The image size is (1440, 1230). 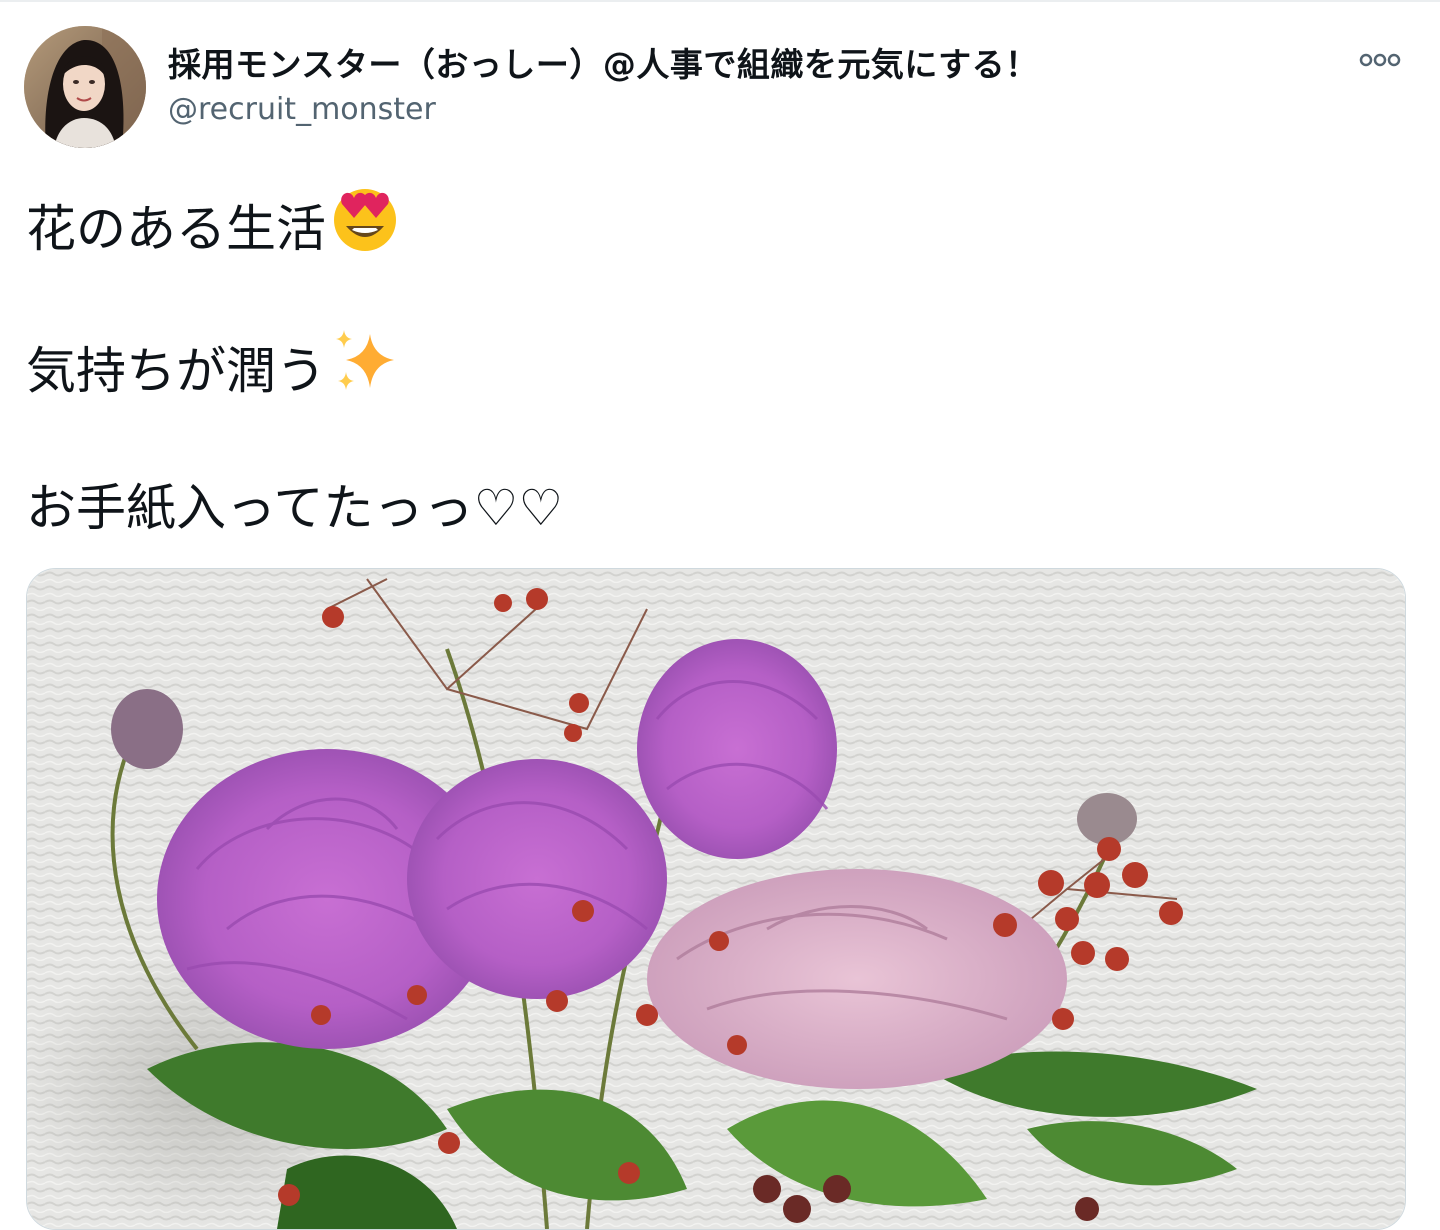 I want to click on tweet-line: 花のある生活, so click(x=213, y=225).